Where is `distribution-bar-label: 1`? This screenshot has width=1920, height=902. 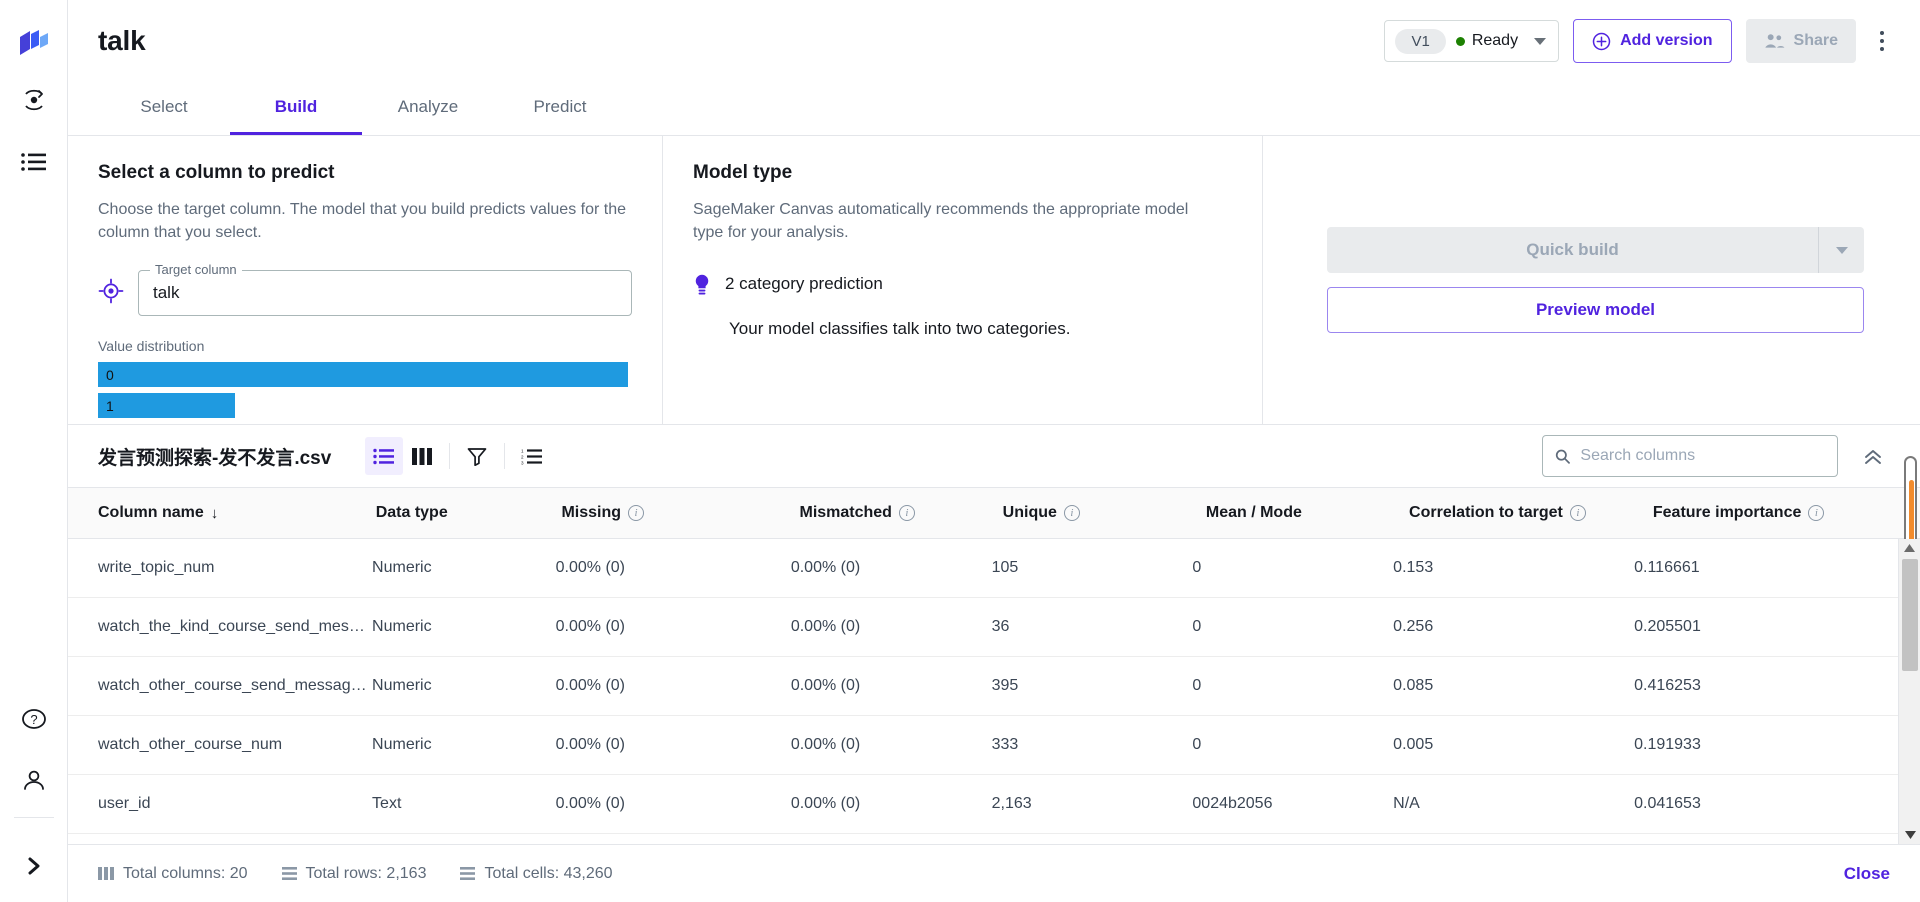 distribution-bar-label: 1 is located at coordinates (110, 405).